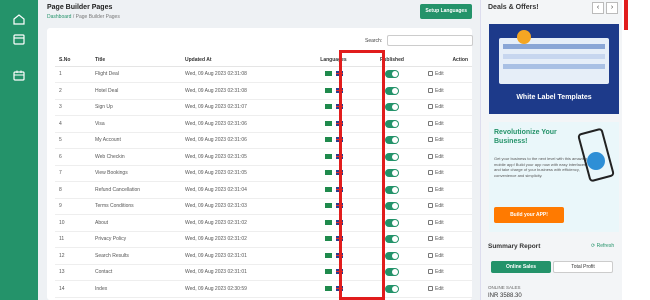  What do you see at coordinates (248, 157) in the screenshot?
I see `row-updated-at: Wed, 09 Aug 2023 02:31:05` at bounding box center [248, 157].